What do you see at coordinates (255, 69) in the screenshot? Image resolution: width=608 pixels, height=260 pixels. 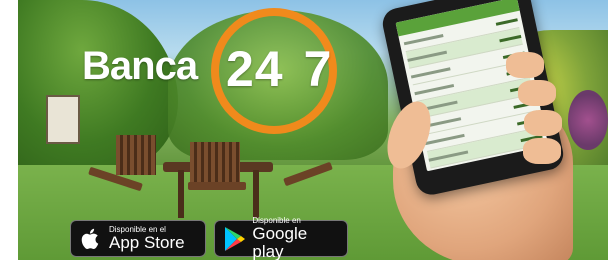 I see `logo-number-24: 24` at bounding box center [255, 69].